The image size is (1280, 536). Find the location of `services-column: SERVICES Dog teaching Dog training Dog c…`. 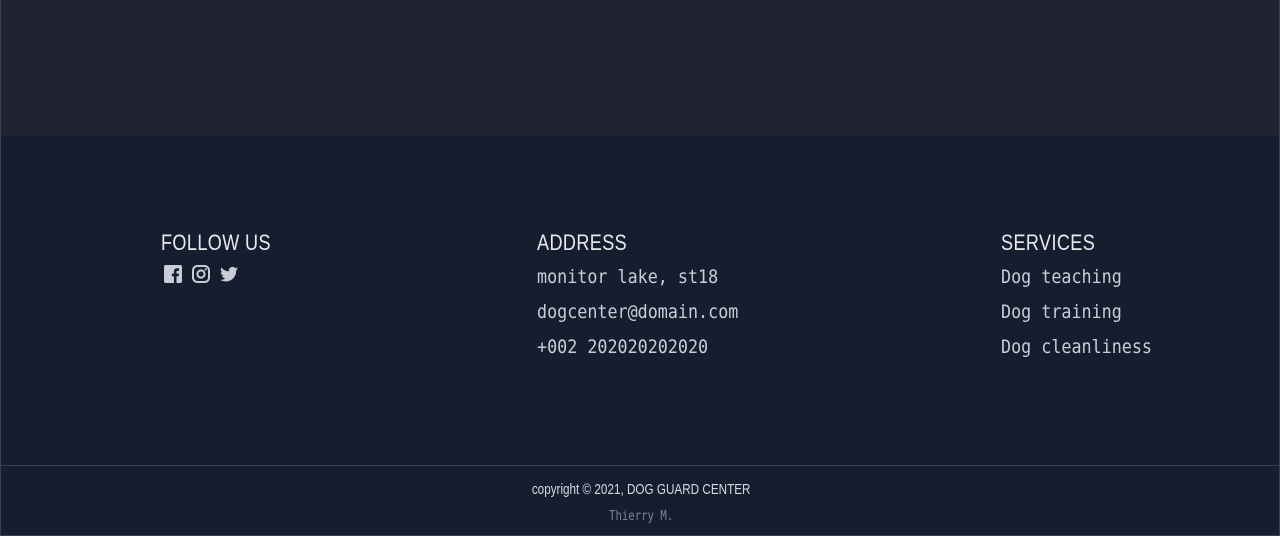

services-column: SERVICES Dog teaching Dog training Dog c… is located at coordinates (1087, 296).